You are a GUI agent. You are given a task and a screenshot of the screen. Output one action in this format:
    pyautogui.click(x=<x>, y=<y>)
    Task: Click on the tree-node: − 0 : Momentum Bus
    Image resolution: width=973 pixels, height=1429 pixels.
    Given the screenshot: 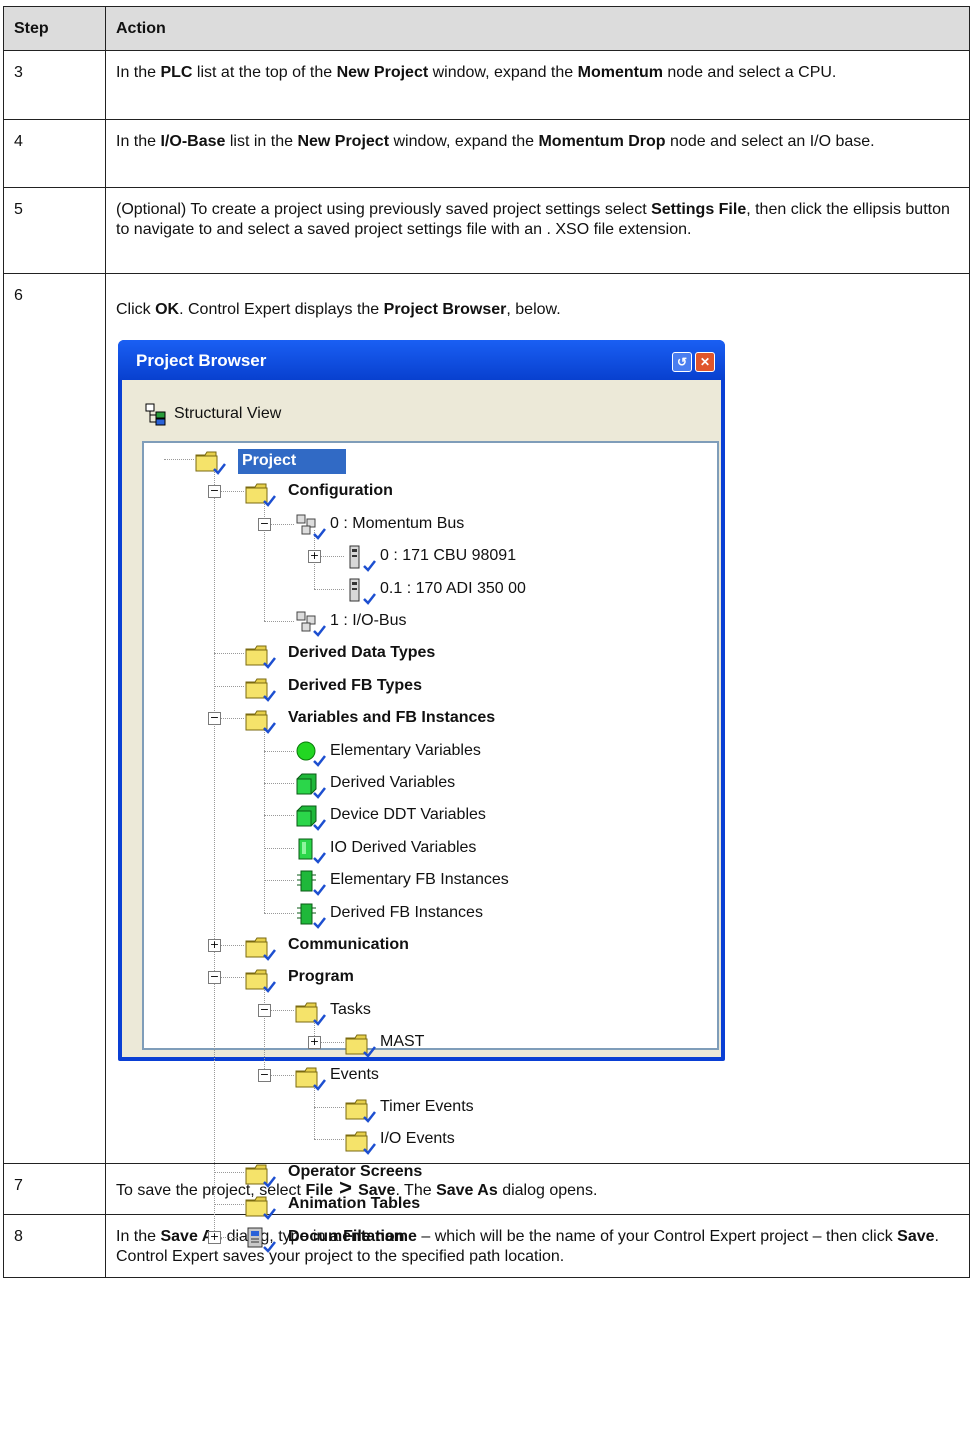 What is the action you would take?
    pyautogui.click(x=429, y=525)
    